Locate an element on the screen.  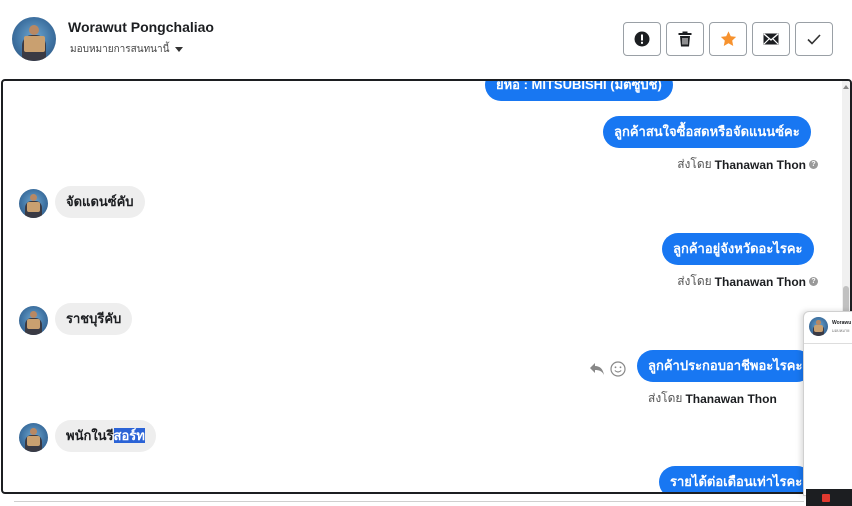
mark-spam-button is located at coordinates (642, 39).